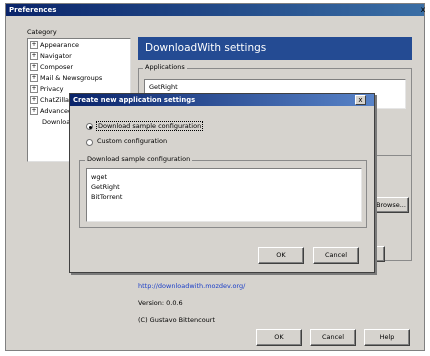  I want to click on version-text: Version: 0.0.6, so click(160, 303).